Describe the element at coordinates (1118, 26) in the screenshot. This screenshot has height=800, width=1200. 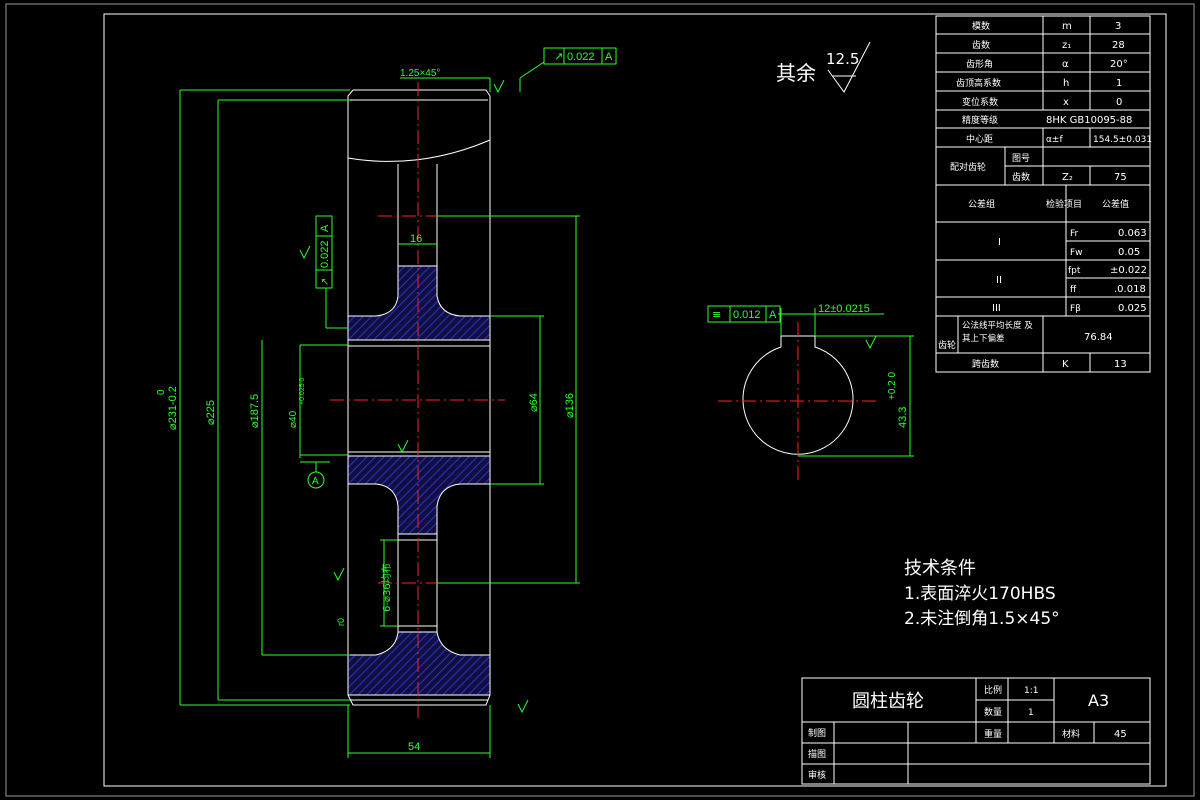
I see `svg-text: 3` at that location.